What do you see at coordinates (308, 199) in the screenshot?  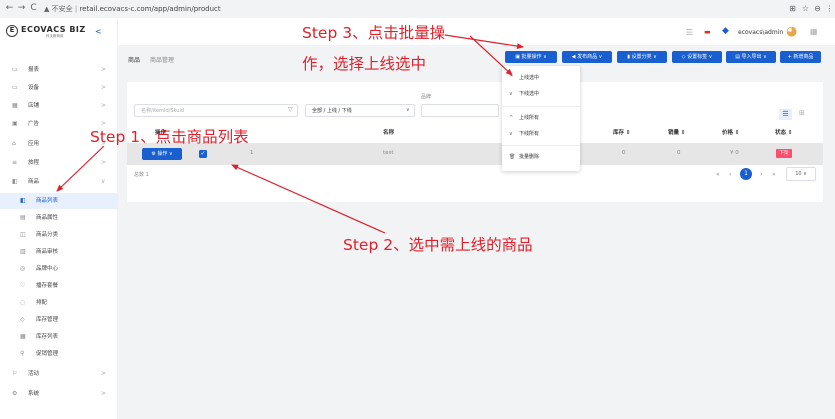 I see `step2-arrow` at bounding box center [308, 199].